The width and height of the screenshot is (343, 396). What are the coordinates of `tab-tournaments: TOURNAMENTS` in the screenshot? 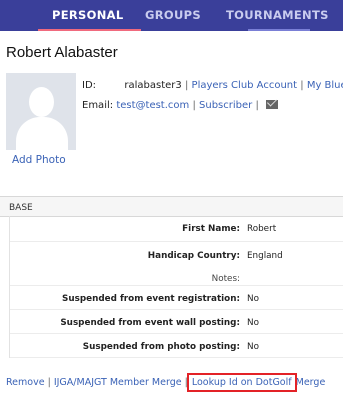 It's located at (277, 15).